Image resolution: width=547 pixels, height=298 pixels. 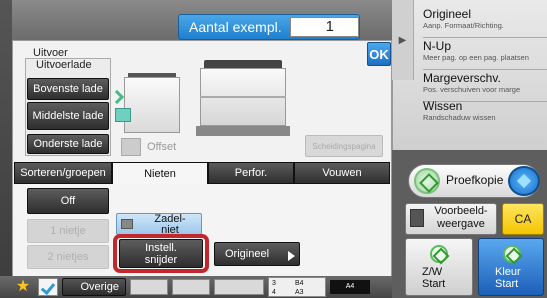 I want to click on sidebar-item-n-up: N-Up Meer pag. op een pag. plaatsen, so click(x=485, y=55).